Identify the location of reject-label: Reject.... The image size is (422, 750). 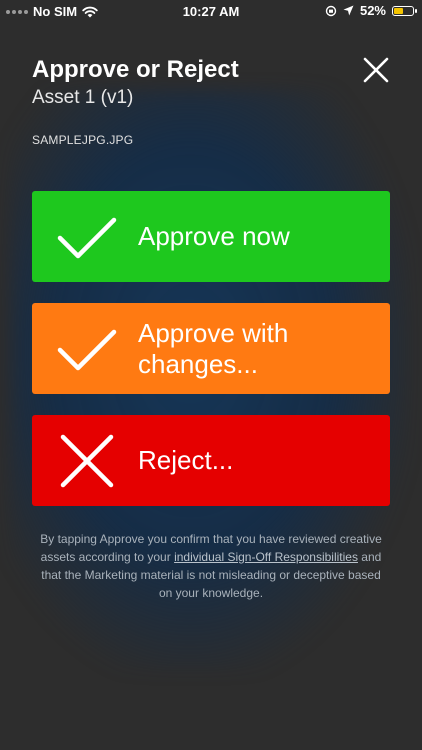
(186, 460).